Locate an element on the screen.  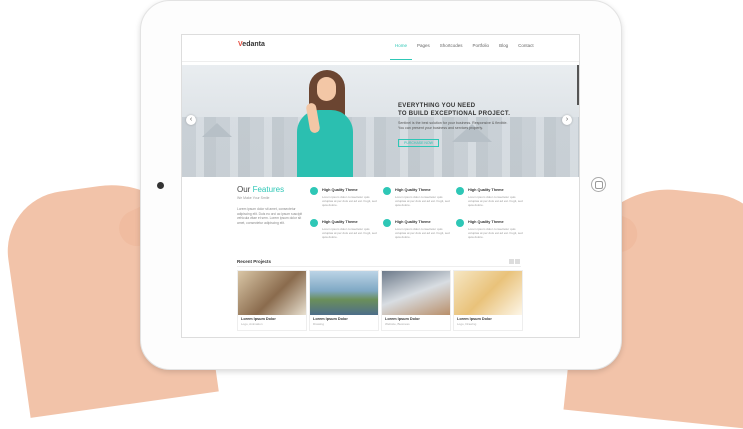
site-logo: Vedanta is located at coordinates (251, 44).